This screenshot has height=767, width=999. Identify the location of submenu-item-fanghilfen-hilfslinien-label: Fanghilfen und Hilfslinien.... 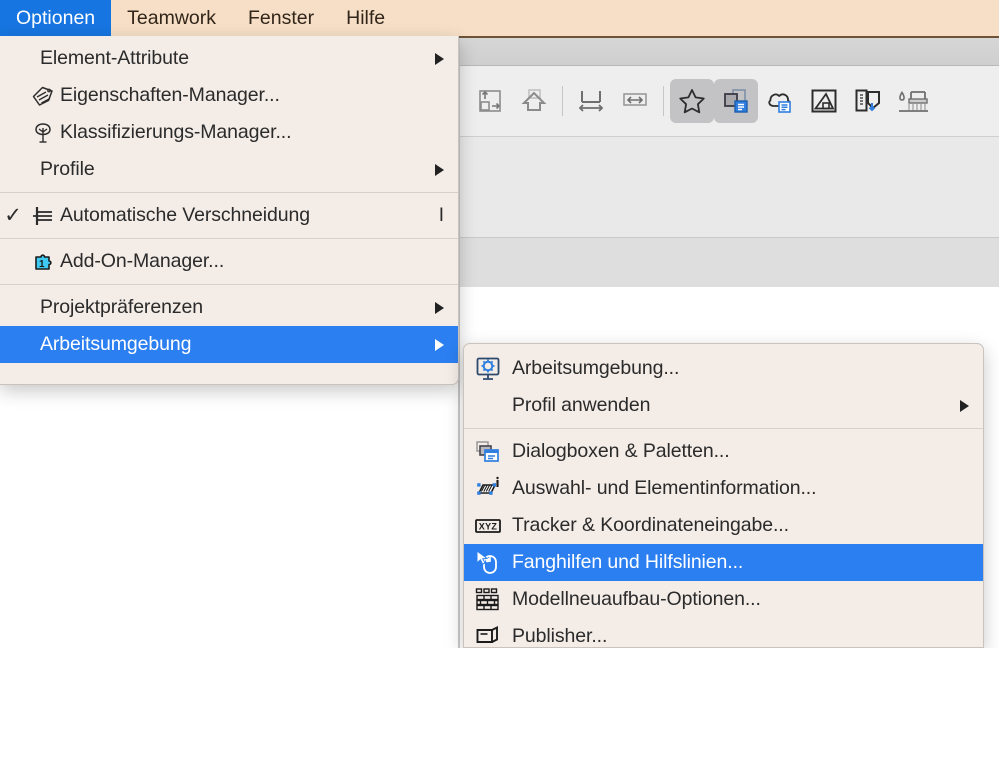
(628, 562).